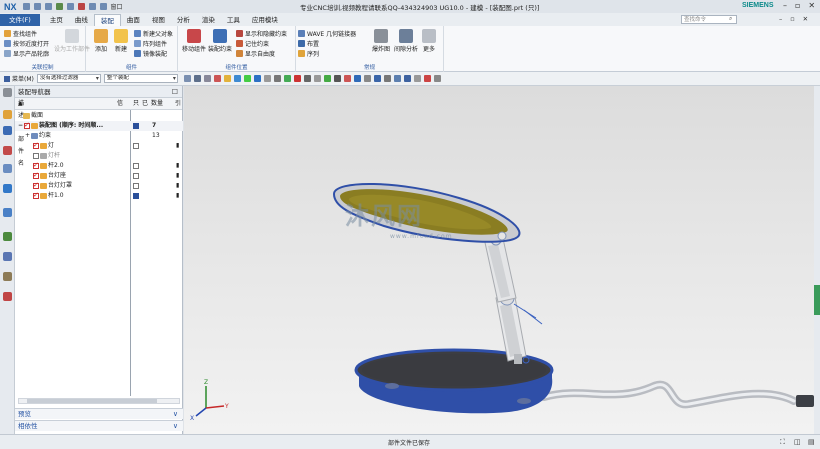 The image size is (820, 449). Describe the element at coordinates (7, 188) in the screenshot. I see `web-browser-icon` at that location.